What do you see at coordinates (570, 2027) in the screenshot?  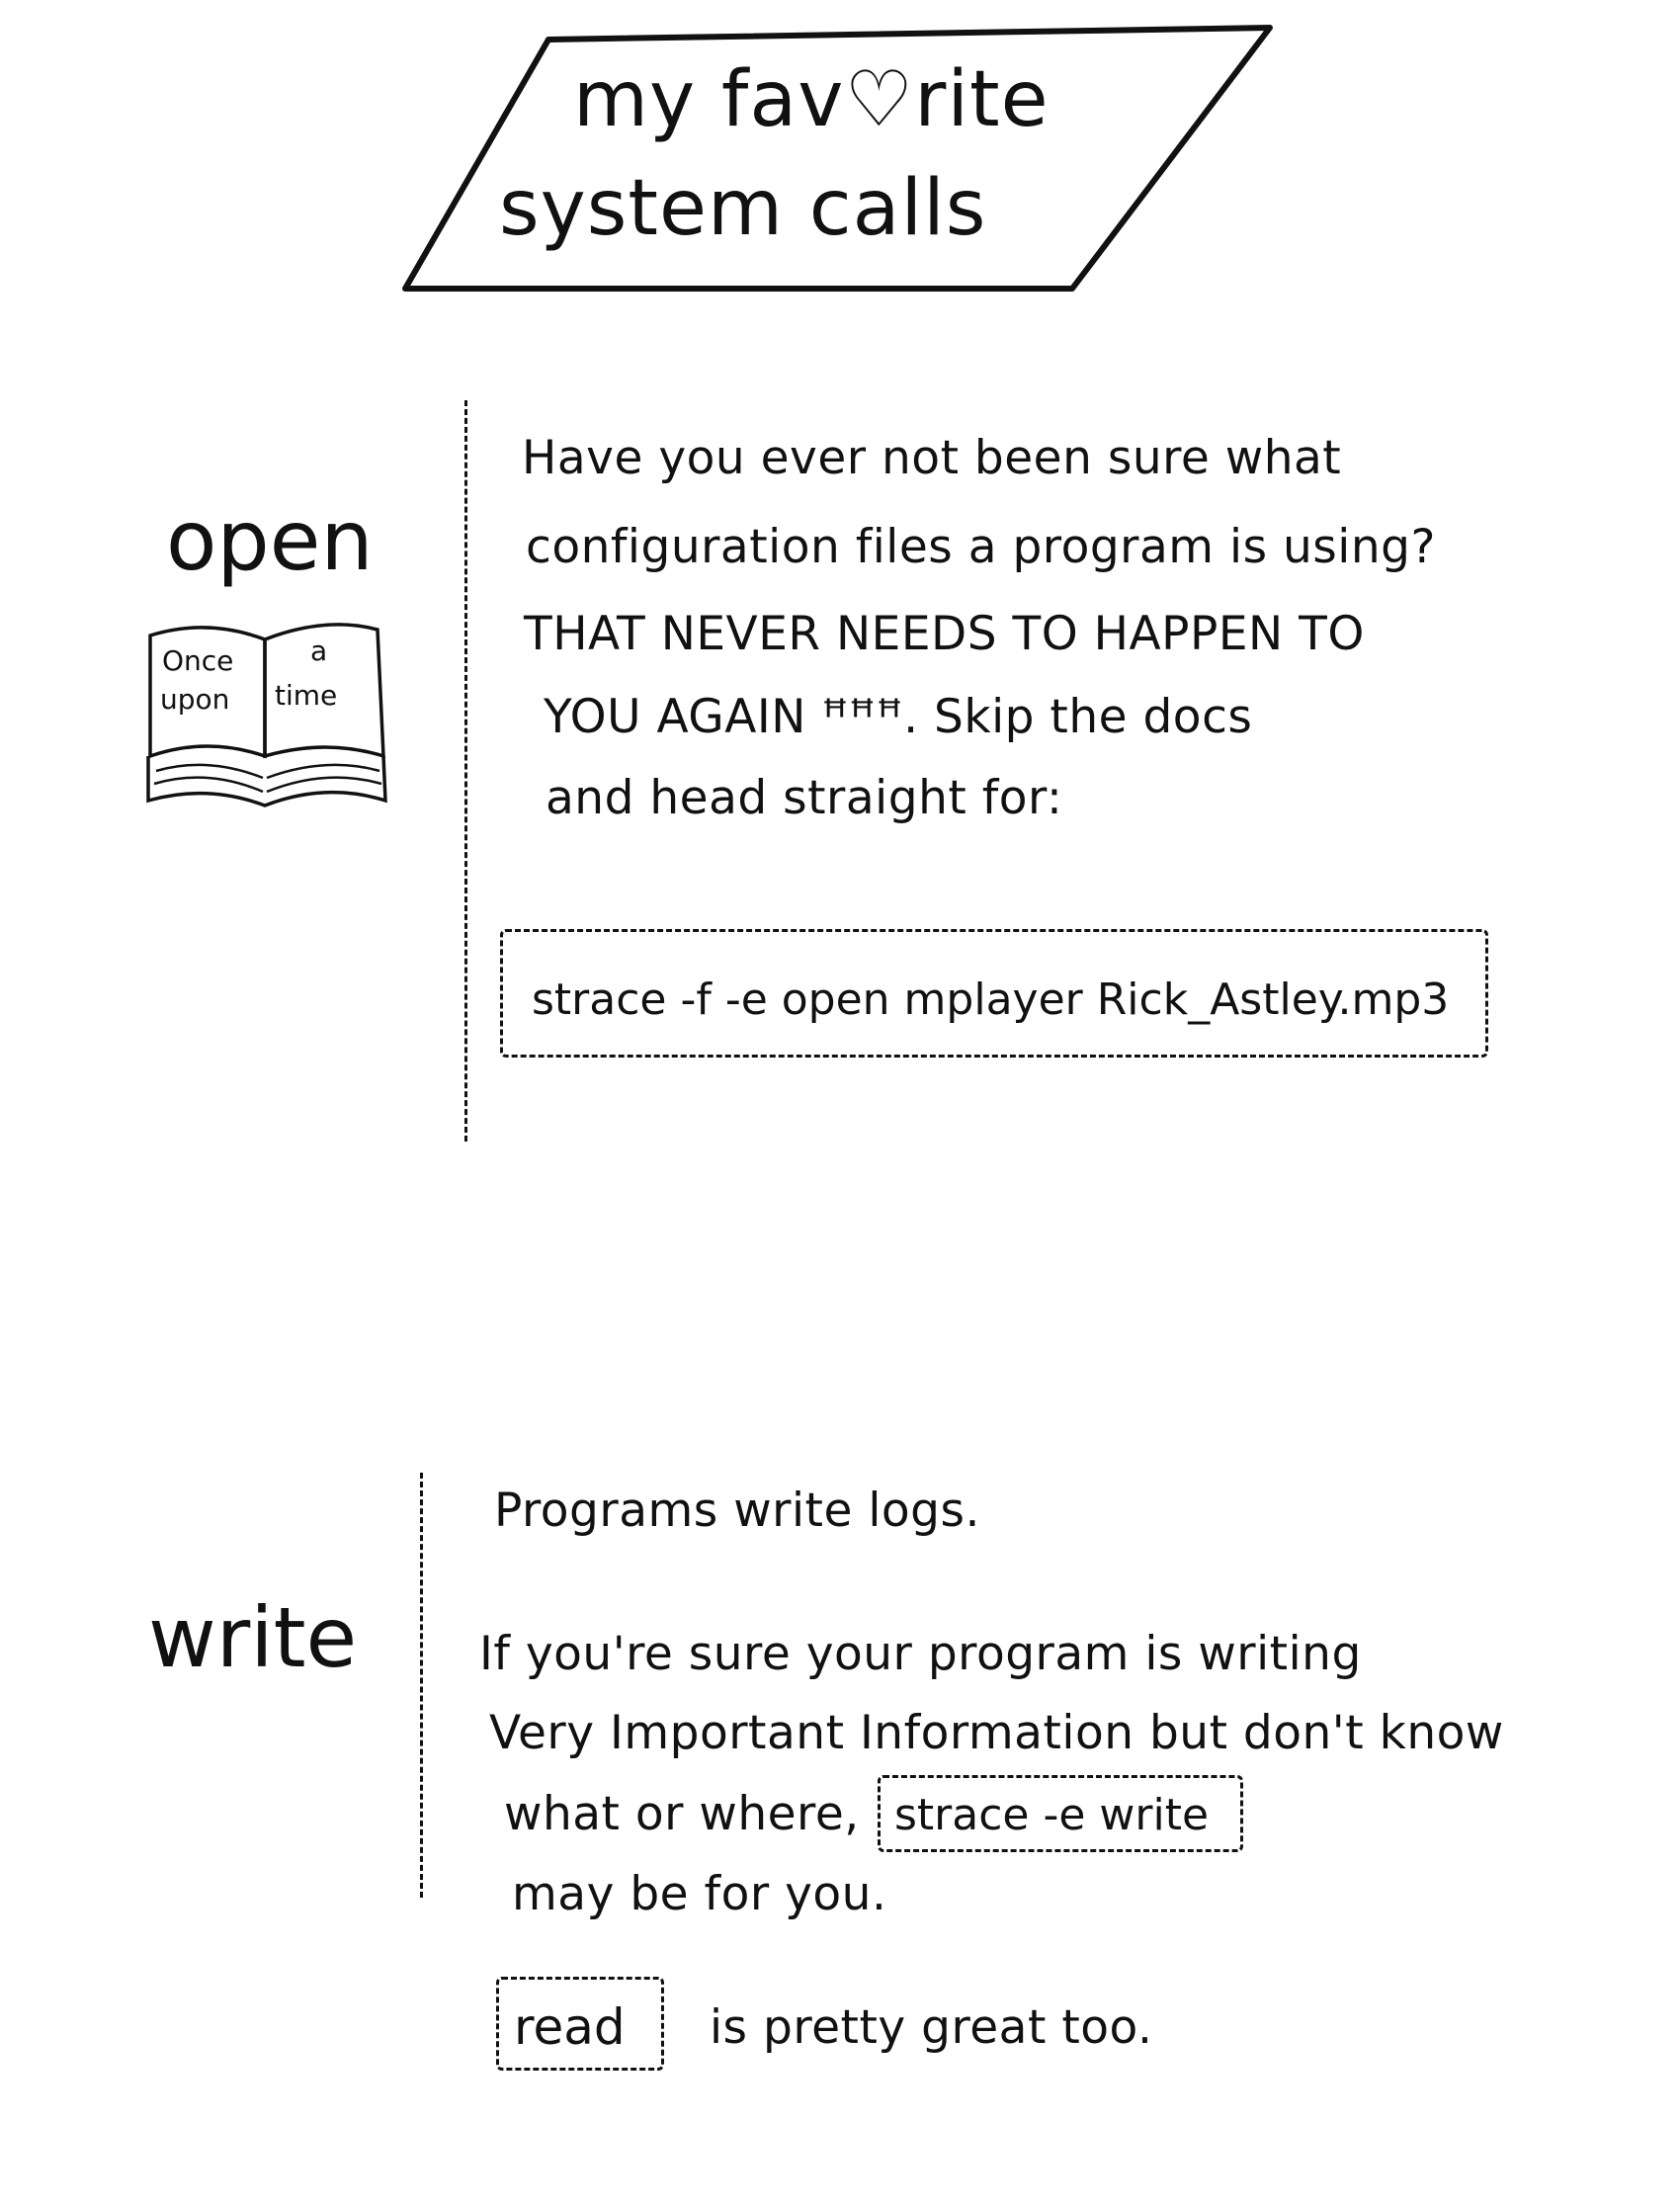 I see `read-command-text: read` at bounding box center [570, 2027].